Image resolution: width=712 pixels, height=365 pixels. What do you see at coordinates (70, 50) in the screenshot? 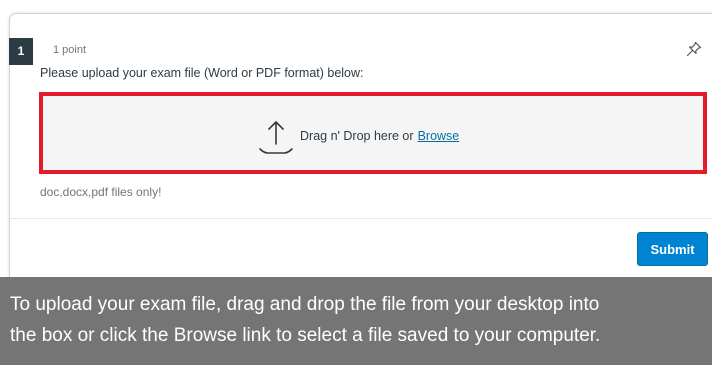
I see `question-points: 1 point` at bounding box center [70, 50].